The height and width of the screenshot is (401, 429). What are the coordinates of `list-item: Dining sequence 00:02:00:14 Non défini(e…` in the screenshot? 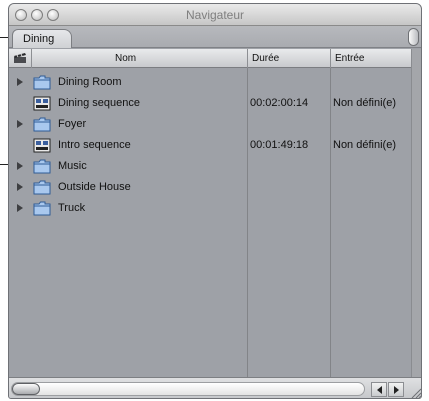 It's located at (210, 103).